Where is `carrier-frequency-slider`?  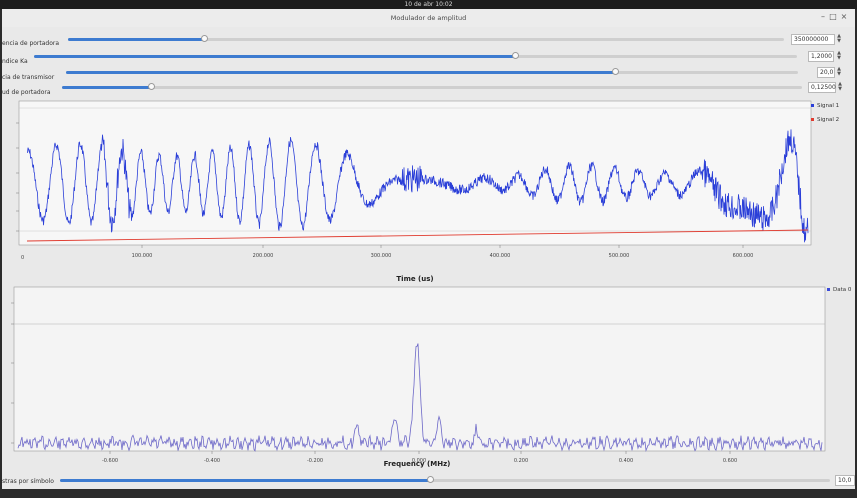
carrier-frequency-slider is located at coordinates (426, 38).